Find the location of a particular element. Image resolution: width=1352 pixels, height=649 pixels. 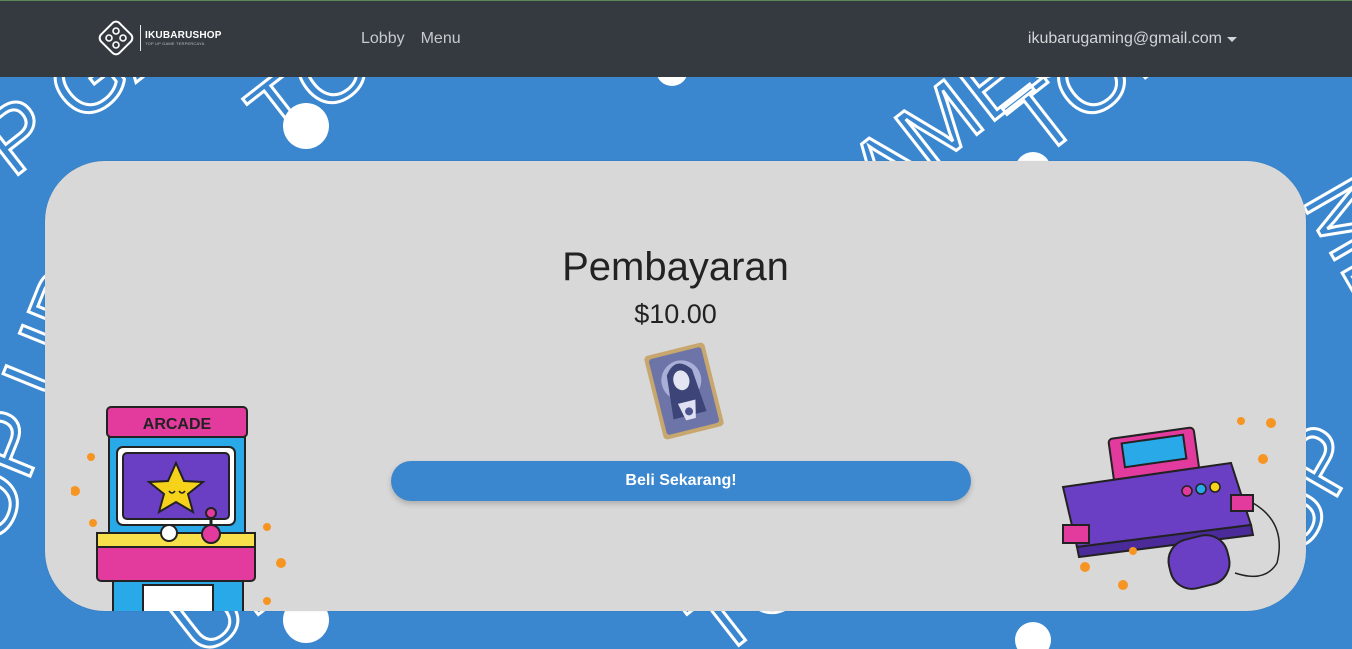

nav-links: Lobby Menu is located at coordinates (411, 39).